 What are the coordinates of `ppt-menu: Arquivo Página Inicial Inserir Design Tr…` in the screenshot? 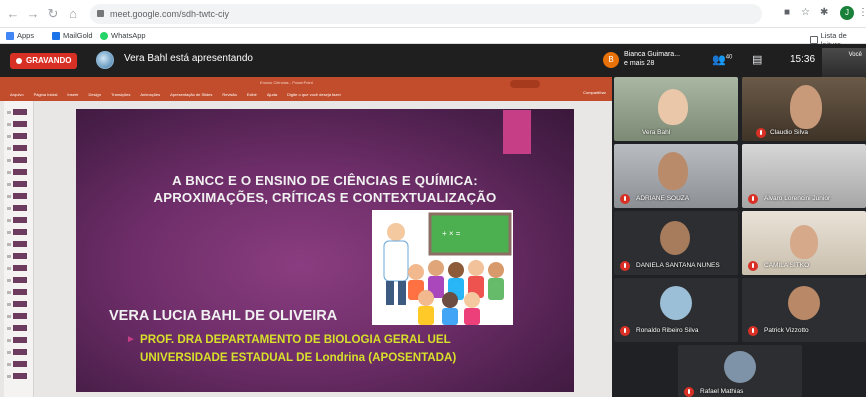 It's located at (175, 94).